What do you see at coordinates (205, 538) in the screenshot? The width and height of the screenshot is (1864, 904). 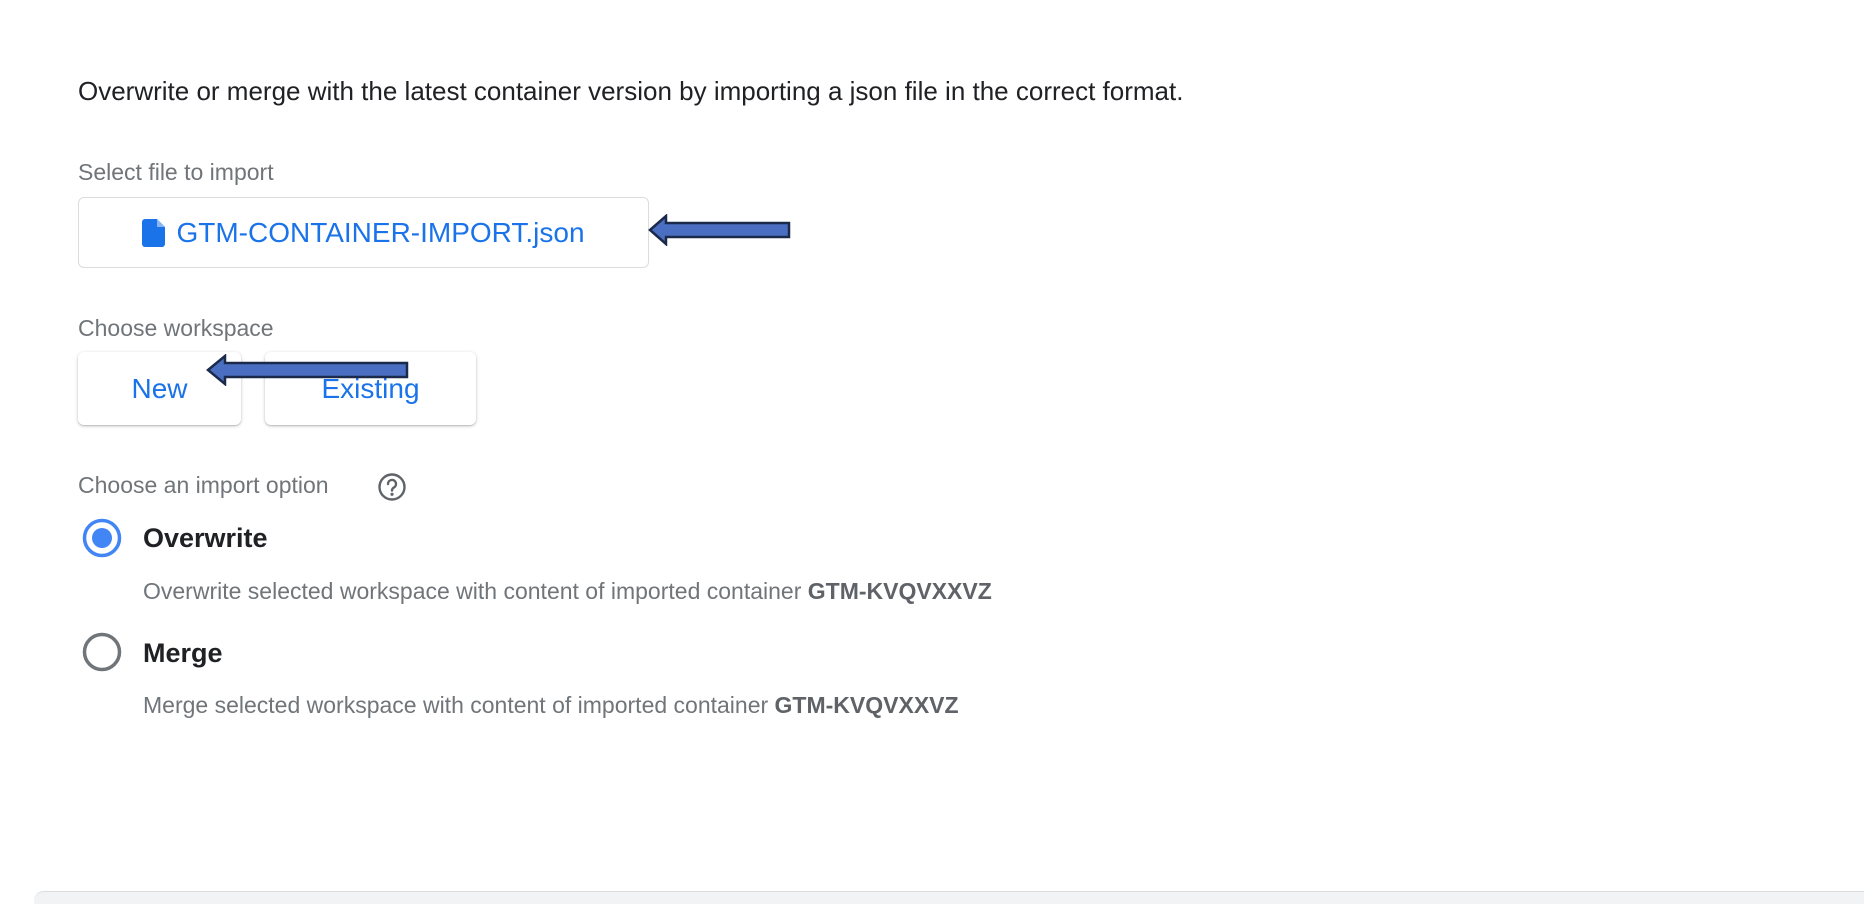 I see `overwrite-option-title: Overwrite` at bounding box center [205, 538].